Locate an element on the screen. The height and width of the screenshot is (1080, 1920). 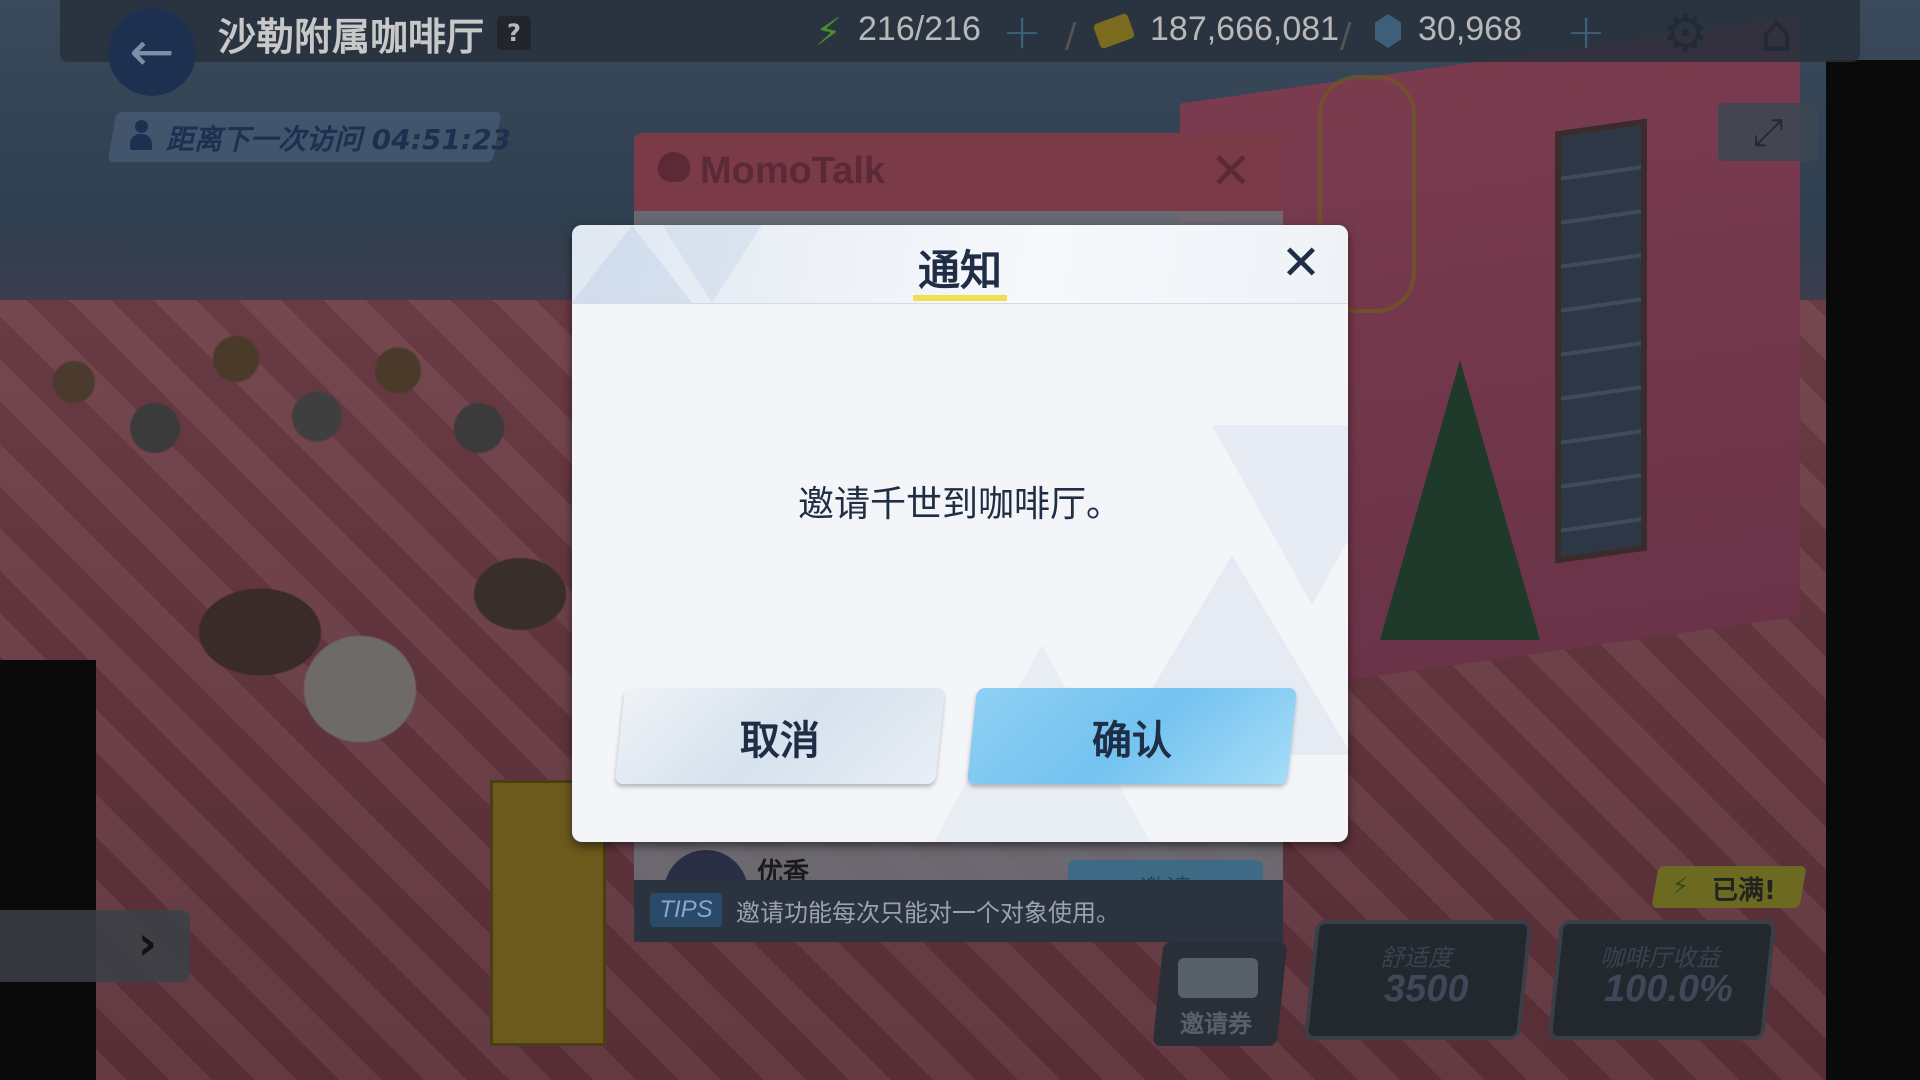
ap-plus-button: + is located at coordinates (1022, 32).